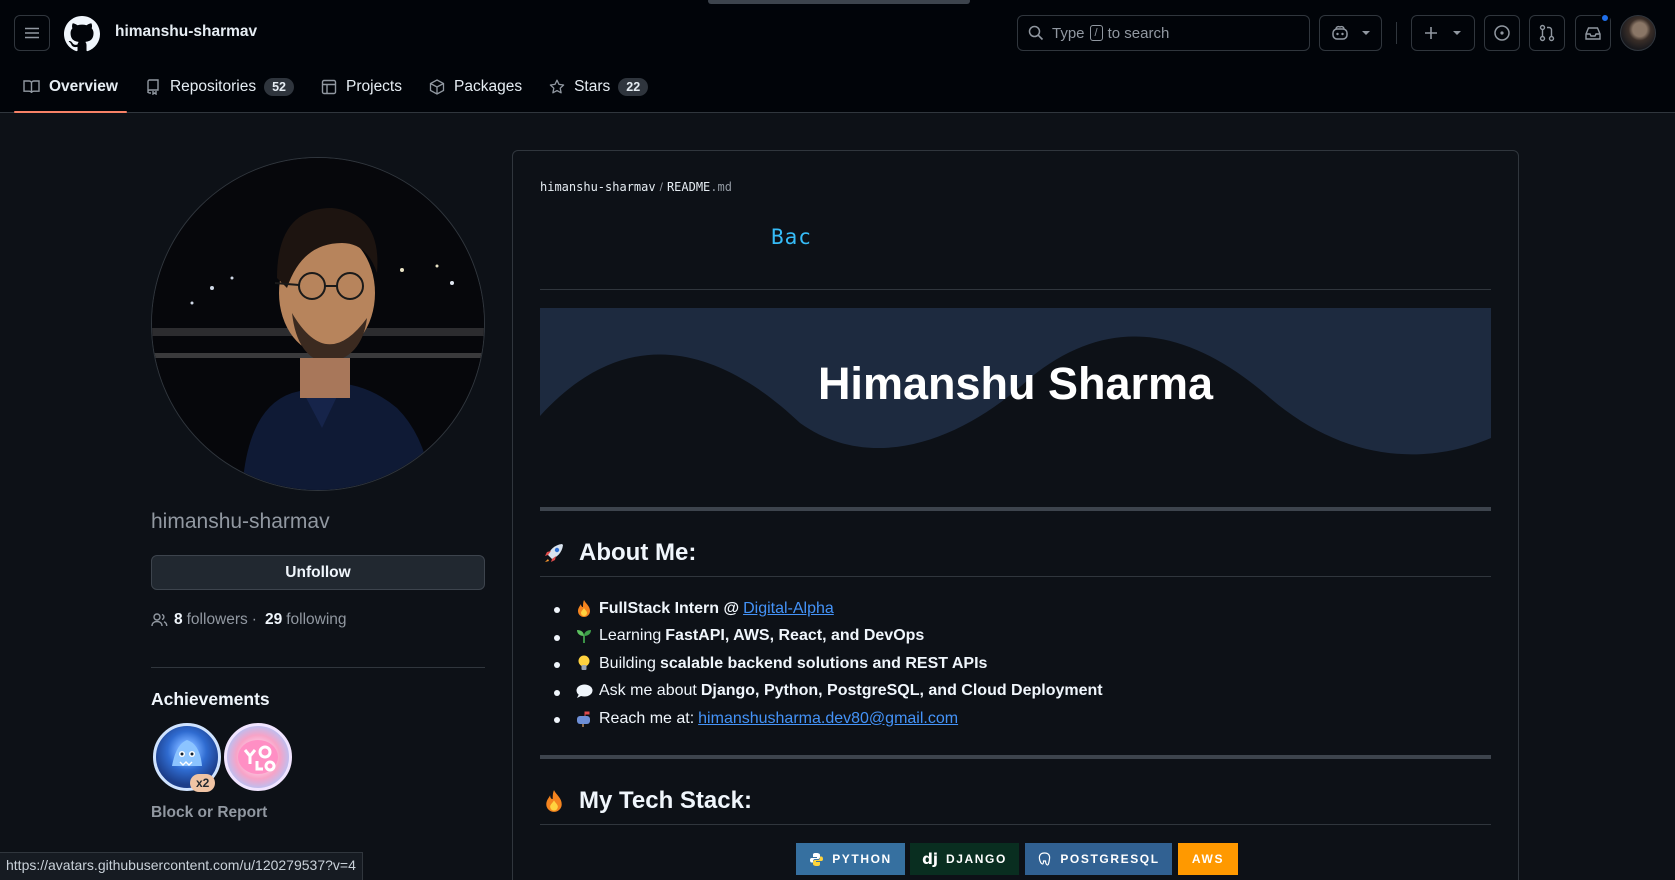 Image resolution: width=1675 pixels, height=880 pixels. I want to click on sidebar-divider, so click(318, 667).